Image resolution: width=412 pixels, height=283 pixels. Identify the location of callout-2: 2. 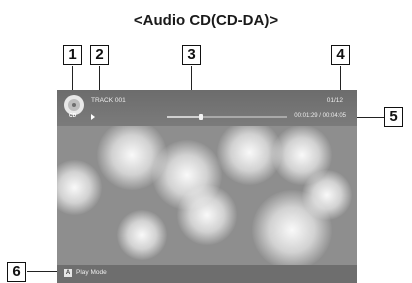
(99, 55).